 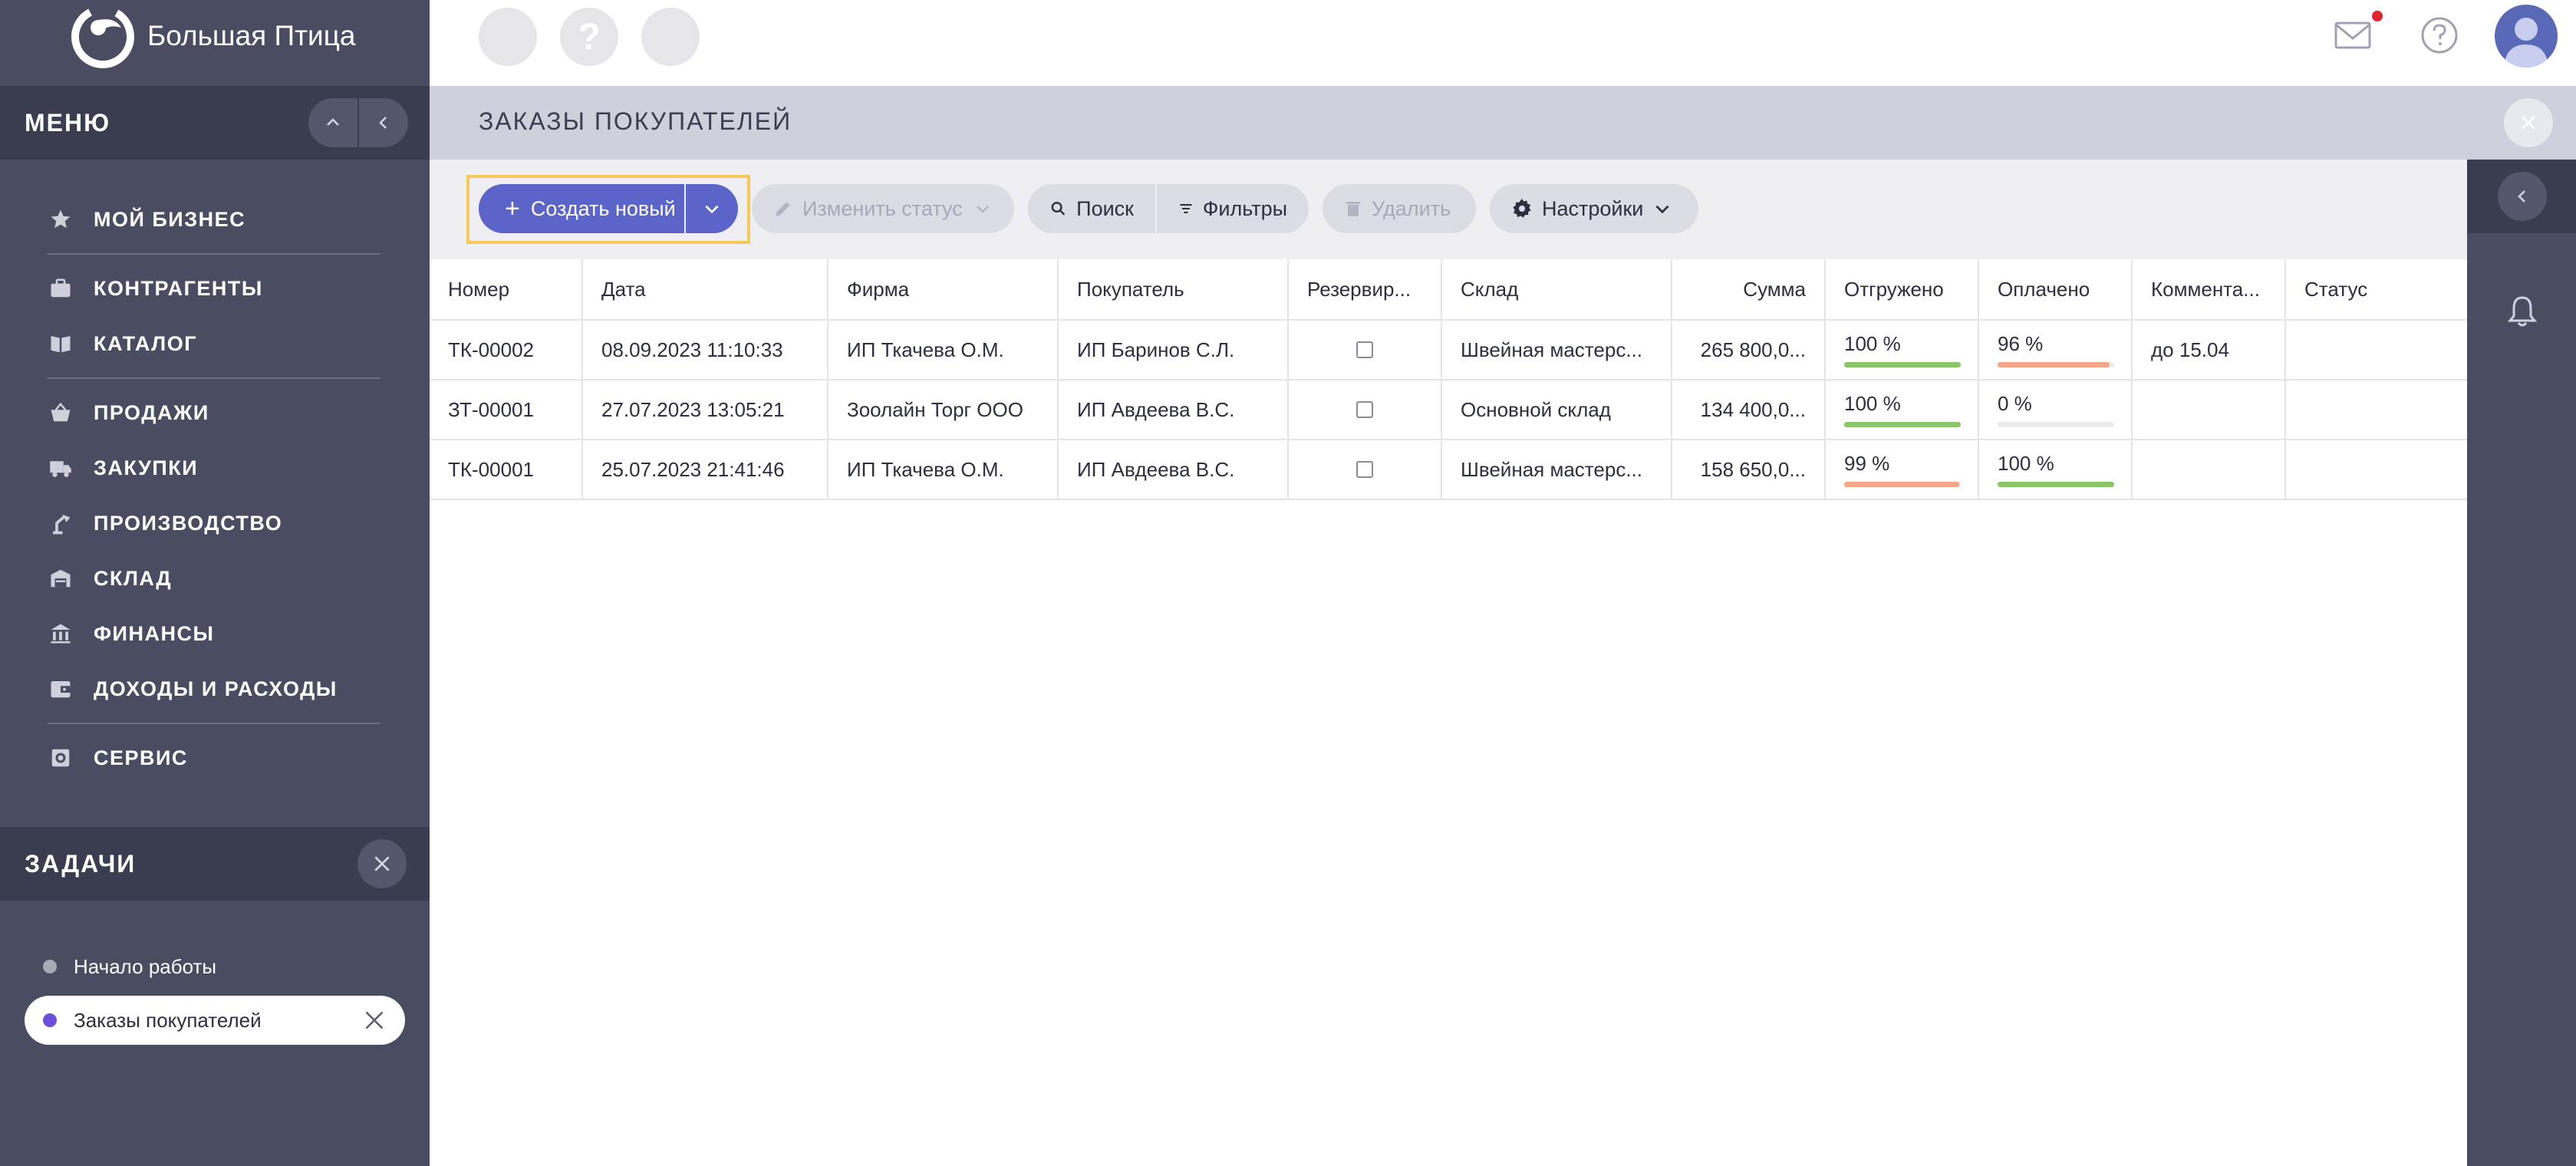 What do you see at coordinates (214, 468) in the screenshot?
I see `menu-item-purchases: ЗАКУПКИ` at bounding box center [214, 468].